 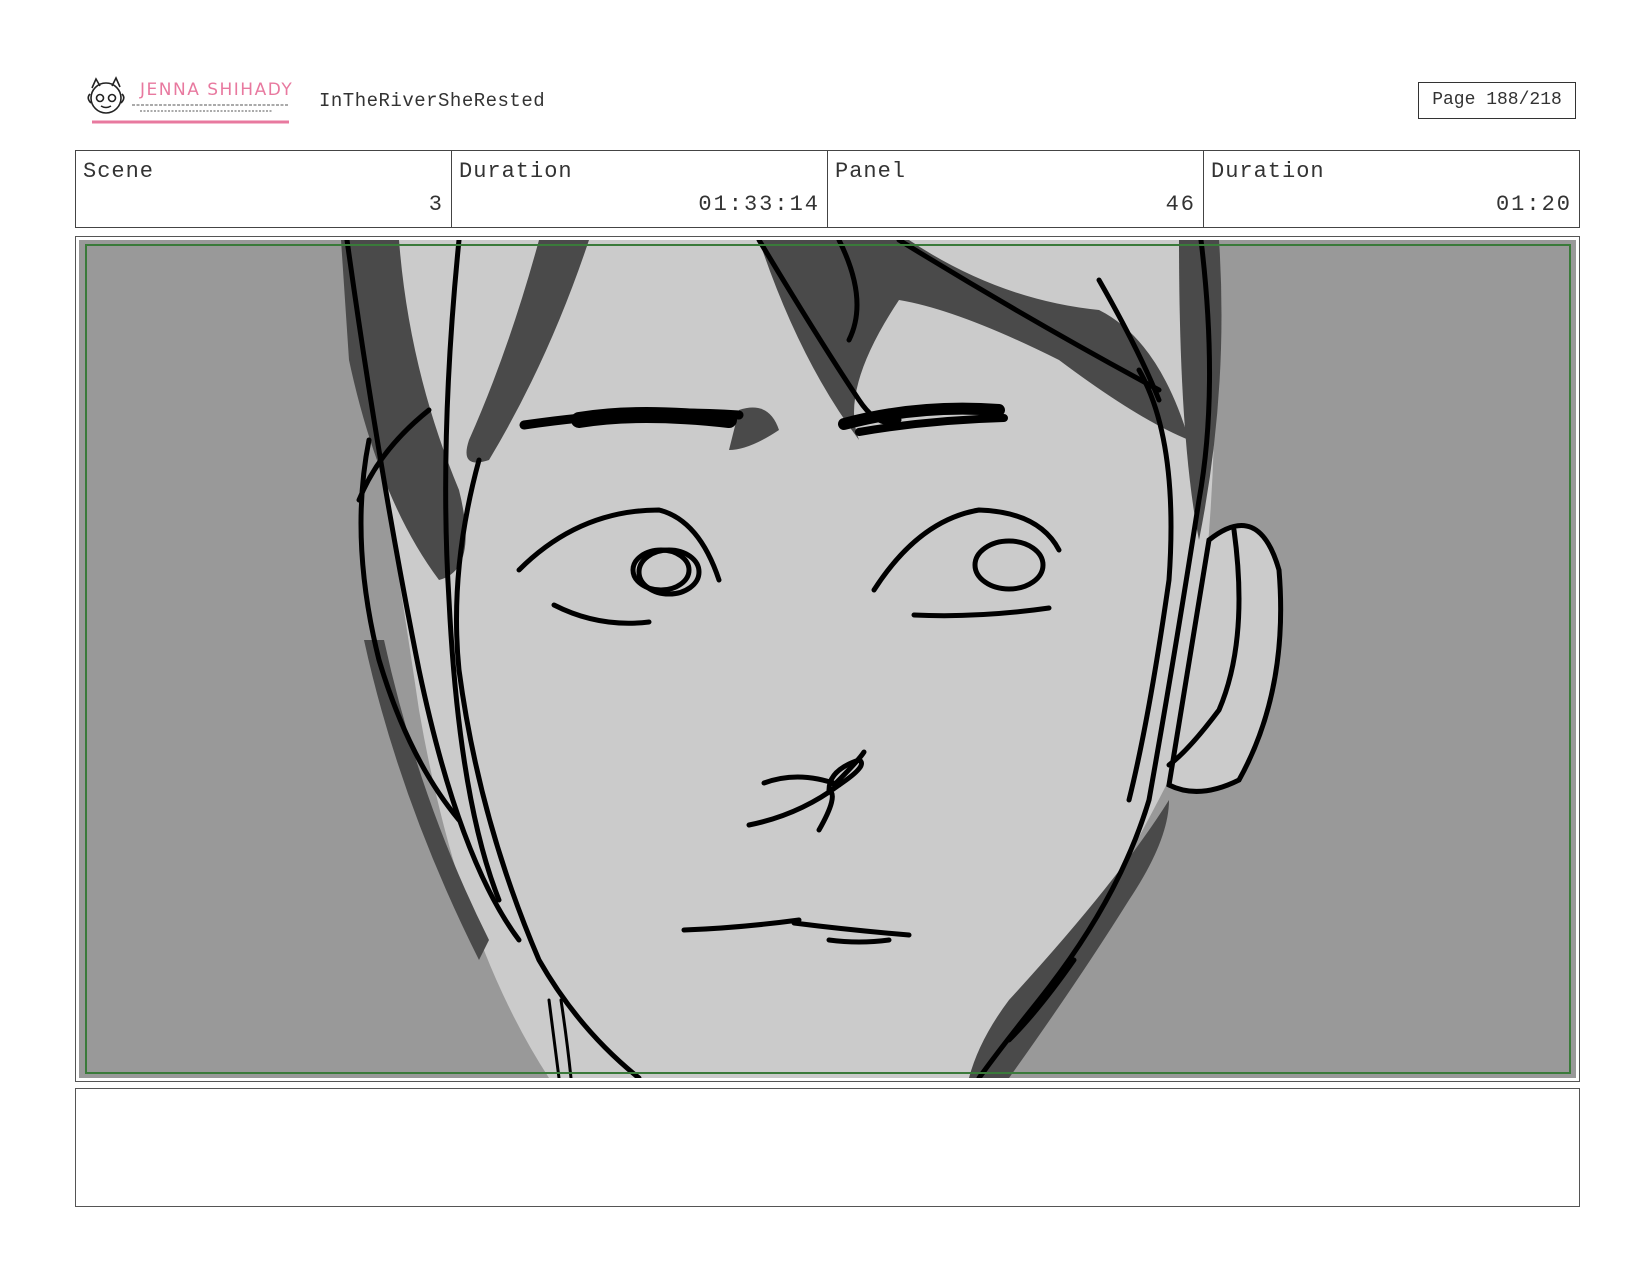 What do you see at coordinates (871, 171) in the screenshot?
I see `panel-label: Panel` at bounding box center [871, 171].